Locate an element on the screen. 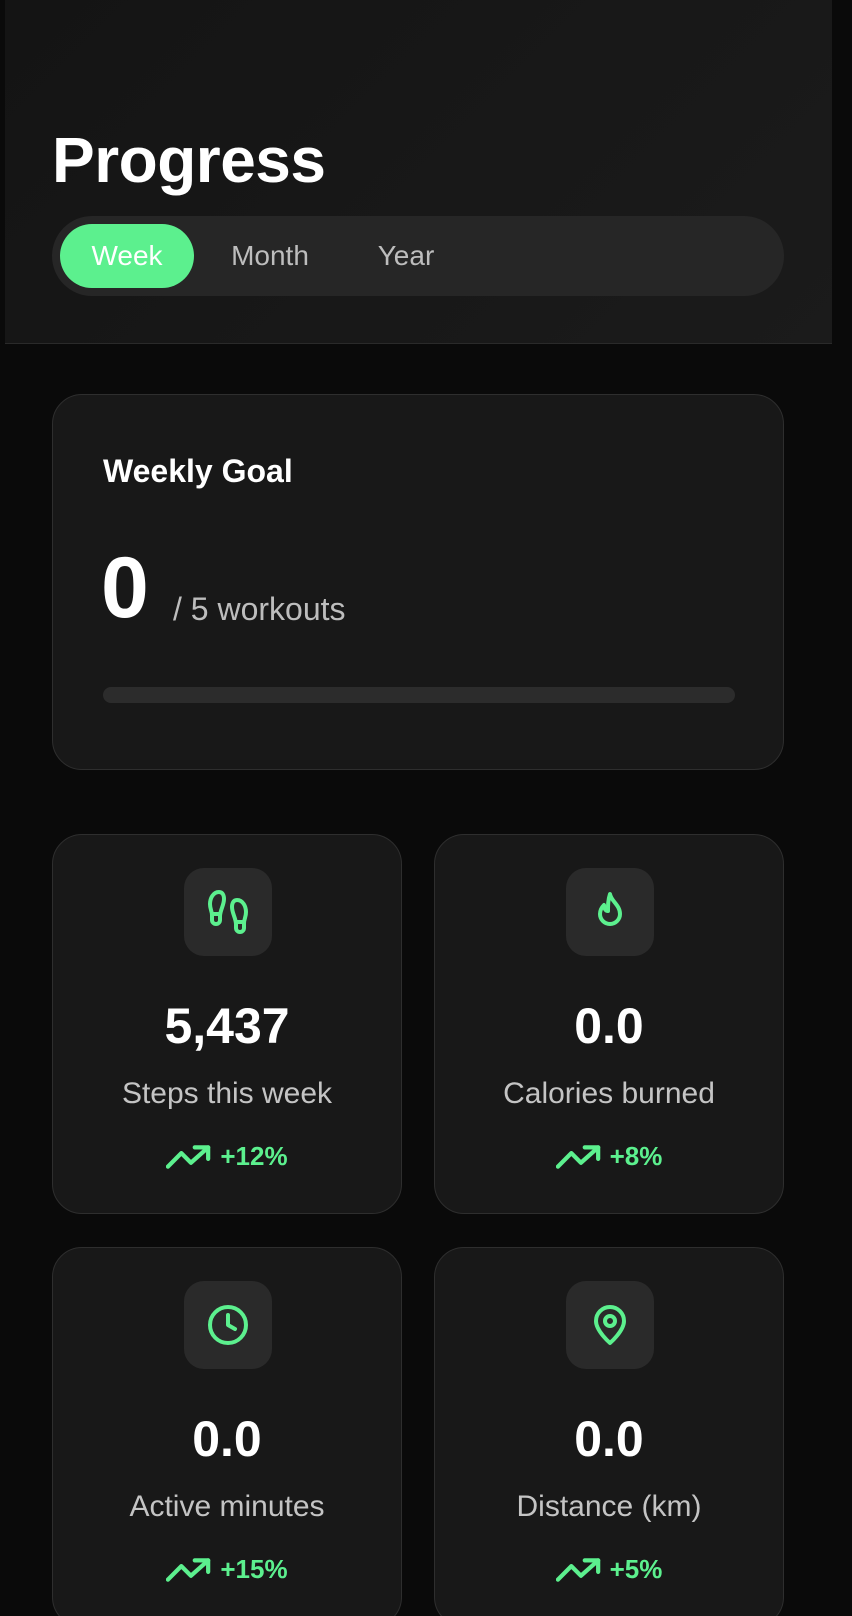 The image size is (852, 1616). stat-label: Calories burned is located at coordinates (609, 1093).